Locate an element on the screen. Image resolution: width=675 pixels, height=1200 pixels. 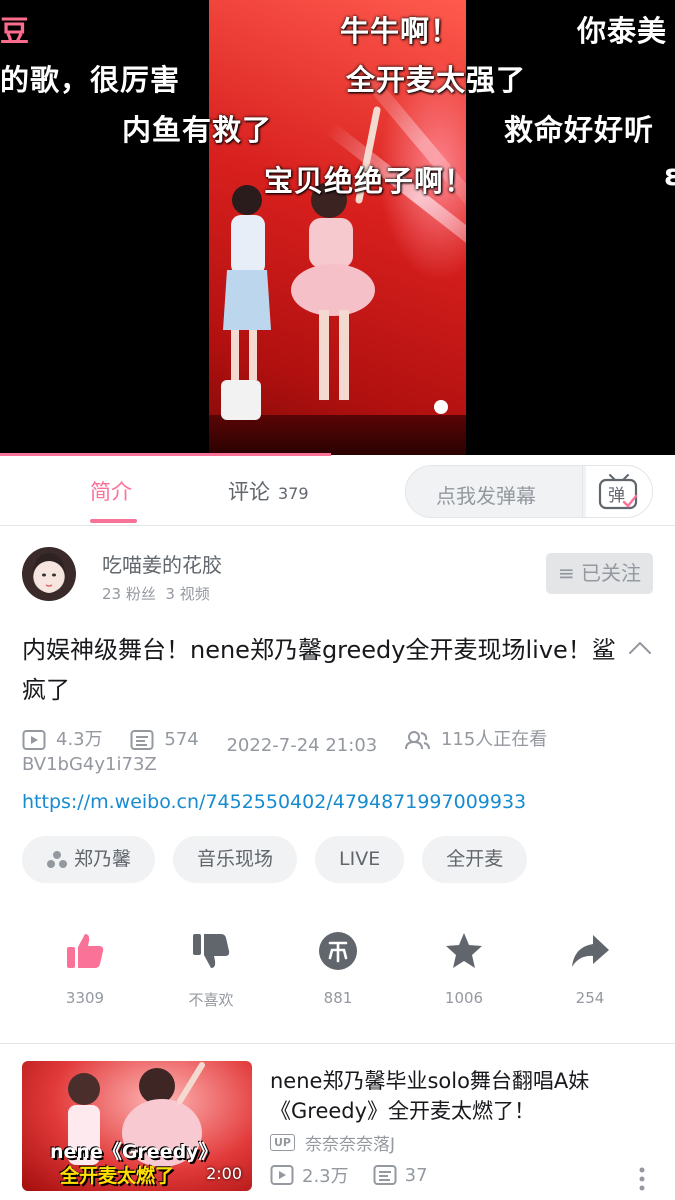
uploader-videos: 3 视频 is located at coordinates (187, 594).